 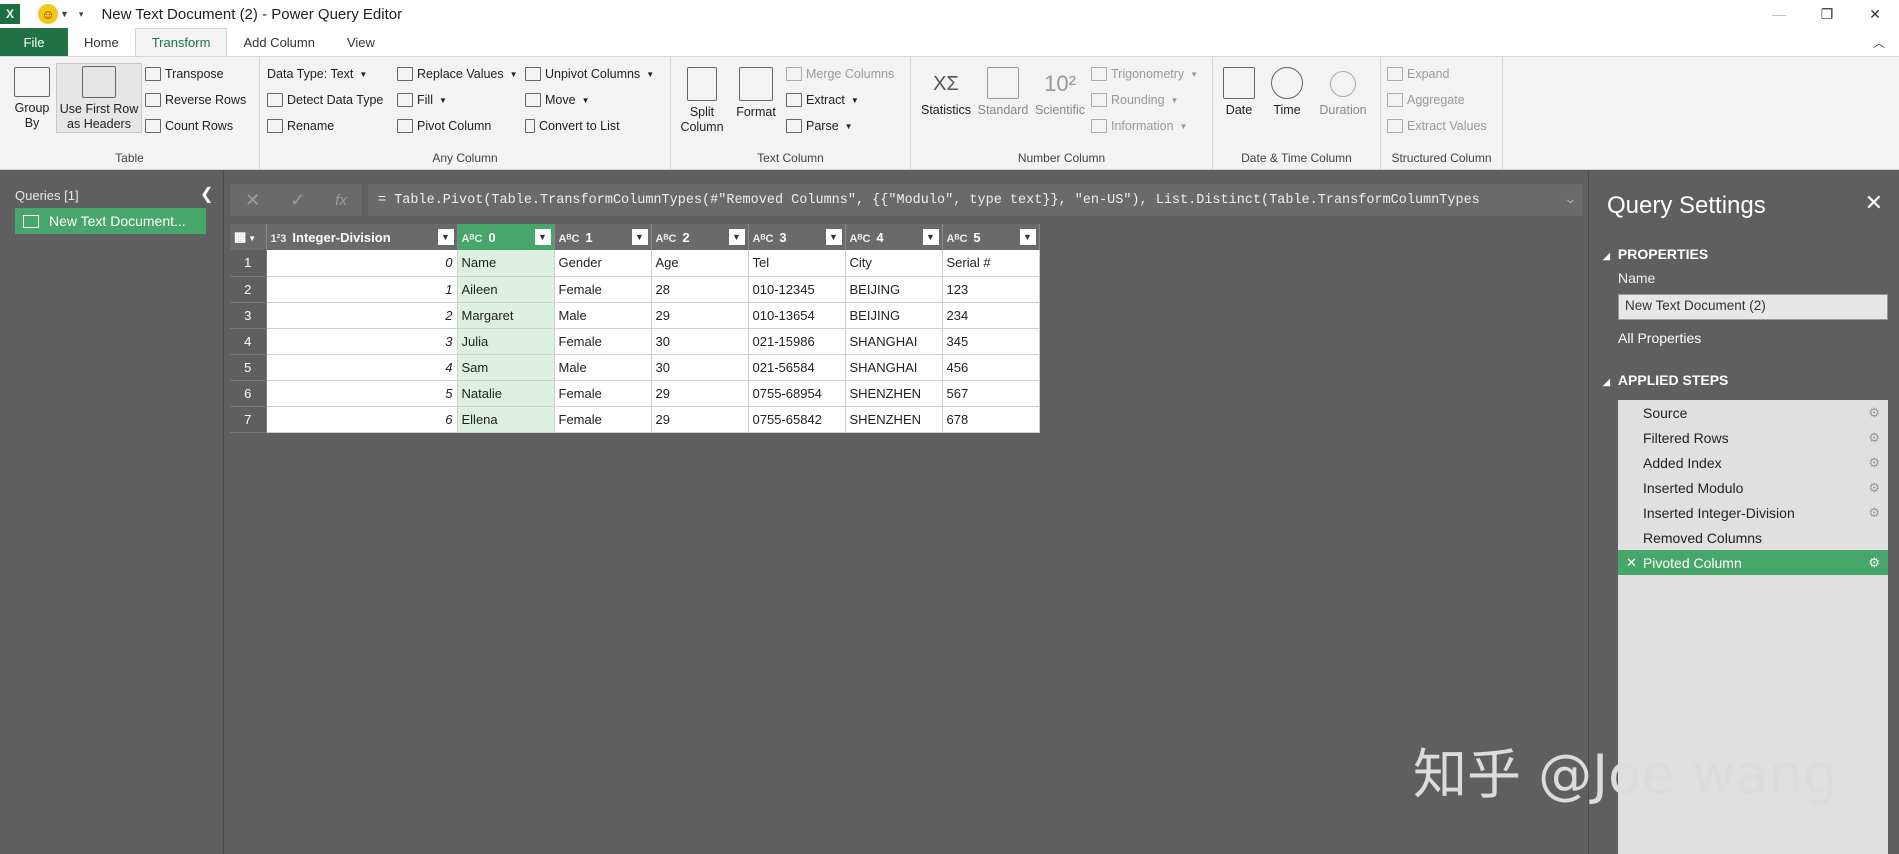 I want to click on trigonometry-button: Trigonometry ▼, so click(x=1144, y=74).